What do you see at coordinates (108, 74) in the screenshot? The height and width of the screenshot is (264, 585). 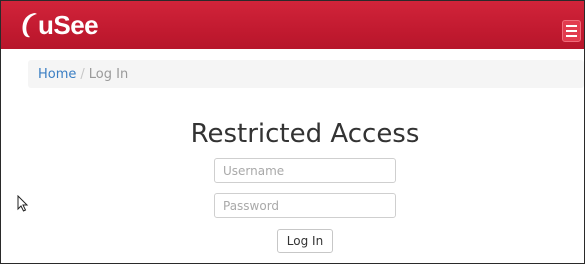 I see `breadcrumb-current: Log In` at bounding box center [108, 74].